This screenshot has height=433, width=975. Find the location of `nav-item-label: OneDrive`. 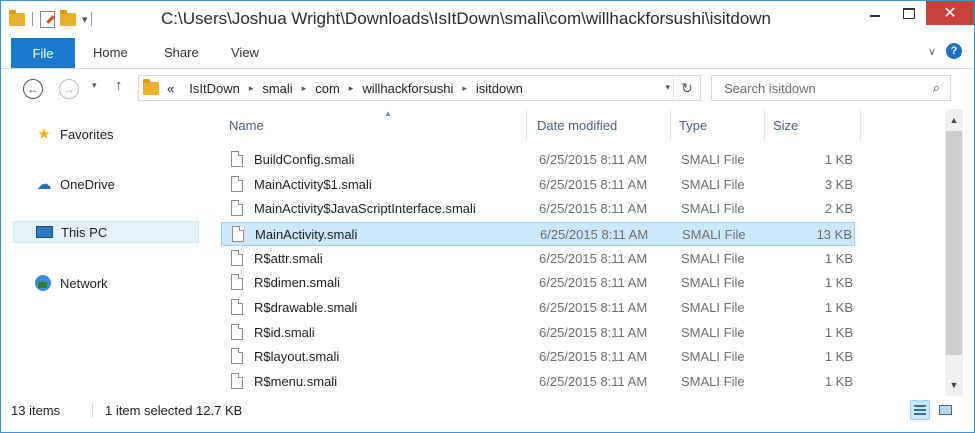

nav-item-label: OneDrive is located at coordinates (87, 184).